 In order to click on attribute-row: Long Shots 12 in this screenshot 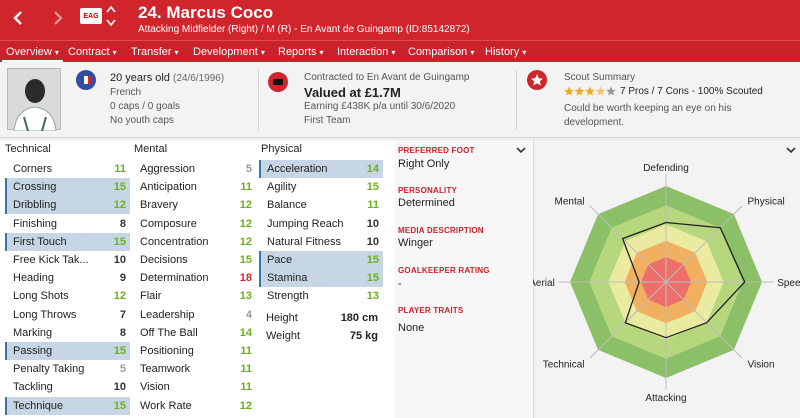, I will do `click(67, 296)`.